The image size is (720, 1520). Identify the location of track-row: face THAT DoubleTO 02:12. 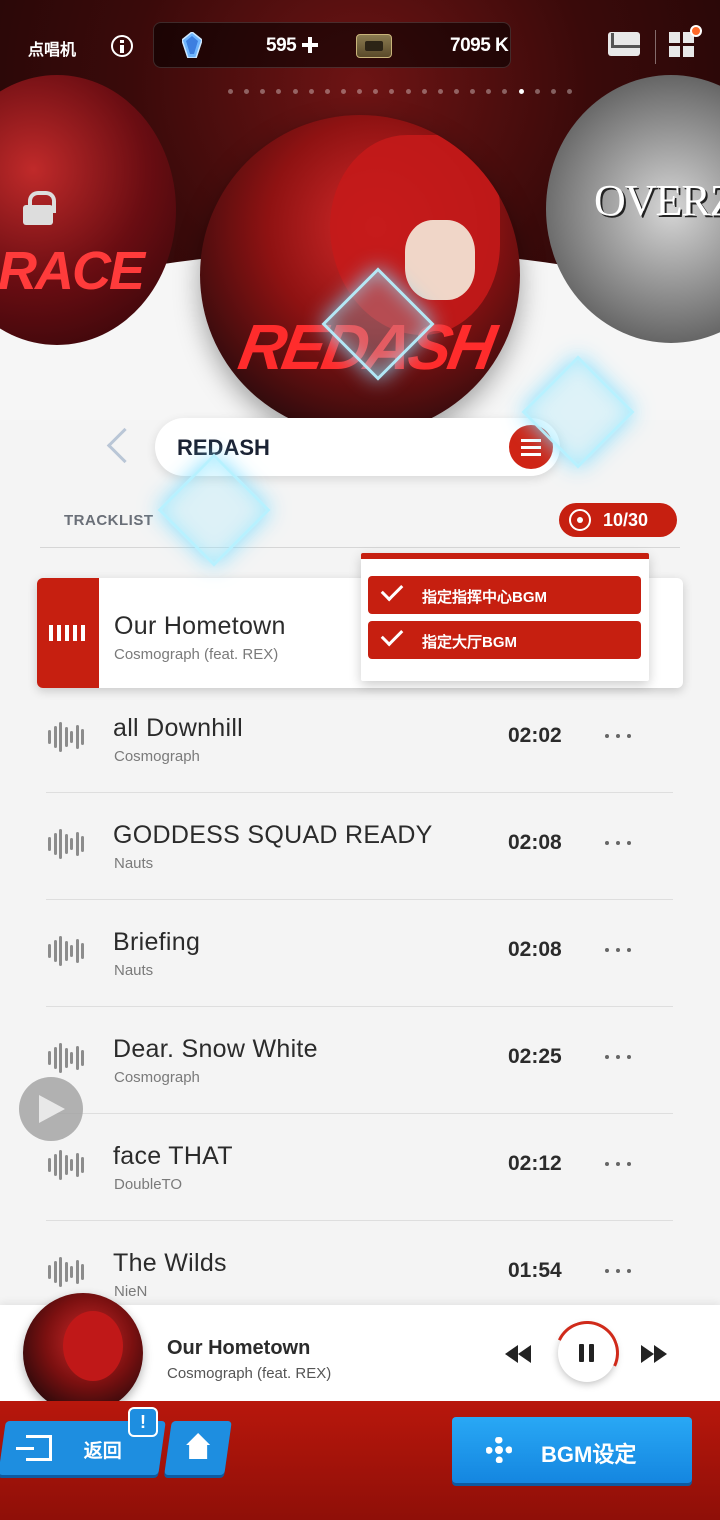
(359, 1167).